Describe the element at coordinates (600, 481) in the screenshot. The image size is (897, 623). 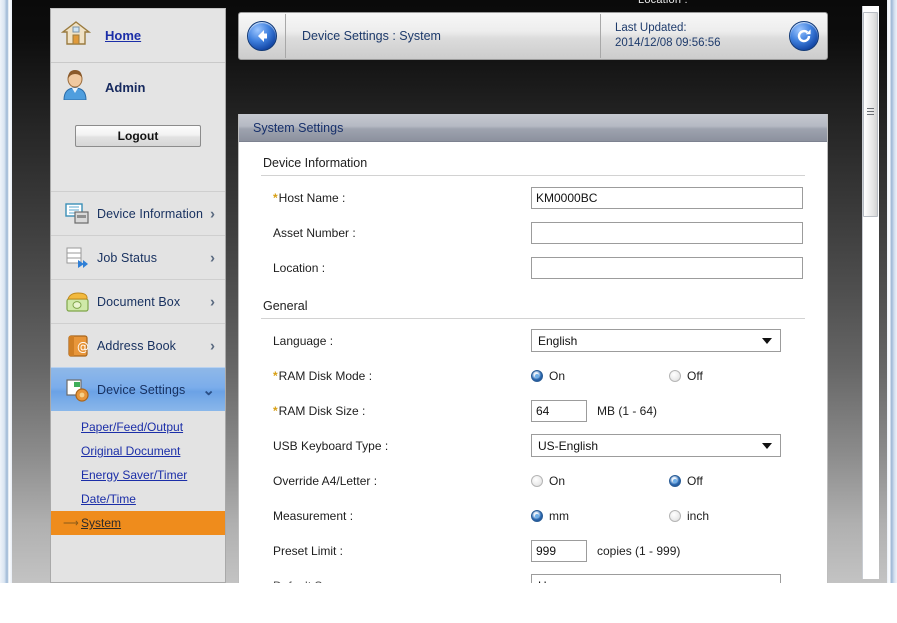
I see `override-a4-letter-on-option: On` at that location.